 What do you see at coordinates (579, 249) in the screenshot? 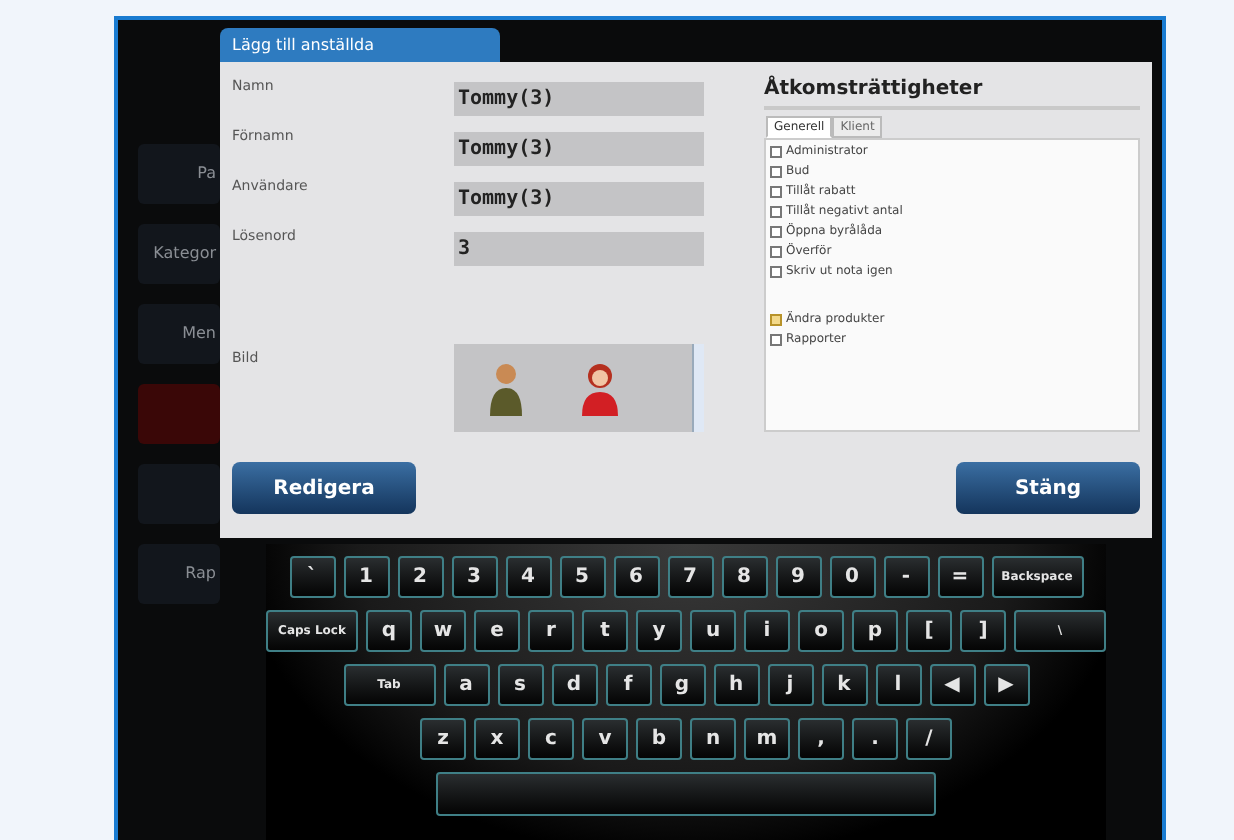
I see `text-field: 3` at bounding box center [579, 249].